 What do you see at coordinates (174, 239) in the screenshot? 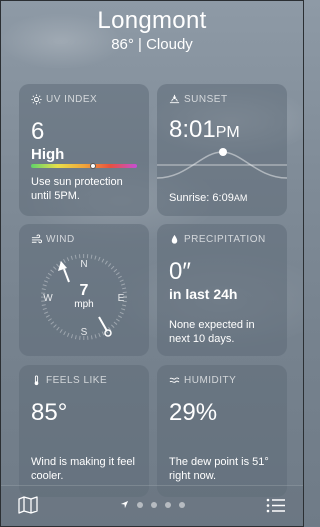
I see `raindrop-icon` at bounding box center [174, 239].